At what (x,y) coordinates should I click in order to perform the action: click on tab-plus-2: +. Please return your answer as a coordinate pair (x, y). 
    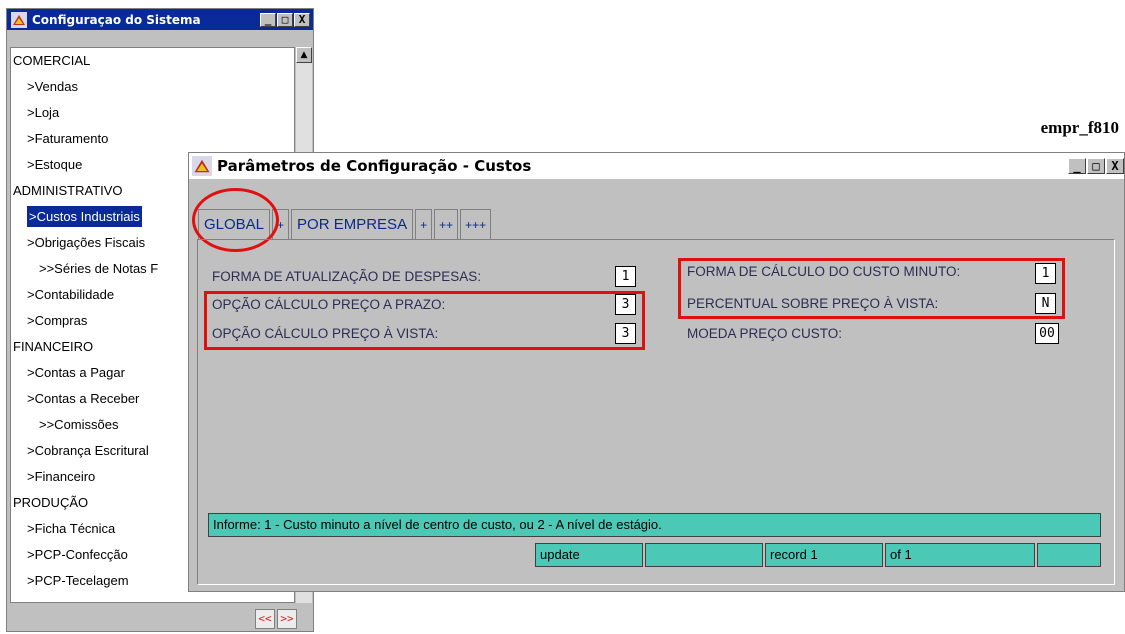
    Looking at the image, I should click on (424, 224).